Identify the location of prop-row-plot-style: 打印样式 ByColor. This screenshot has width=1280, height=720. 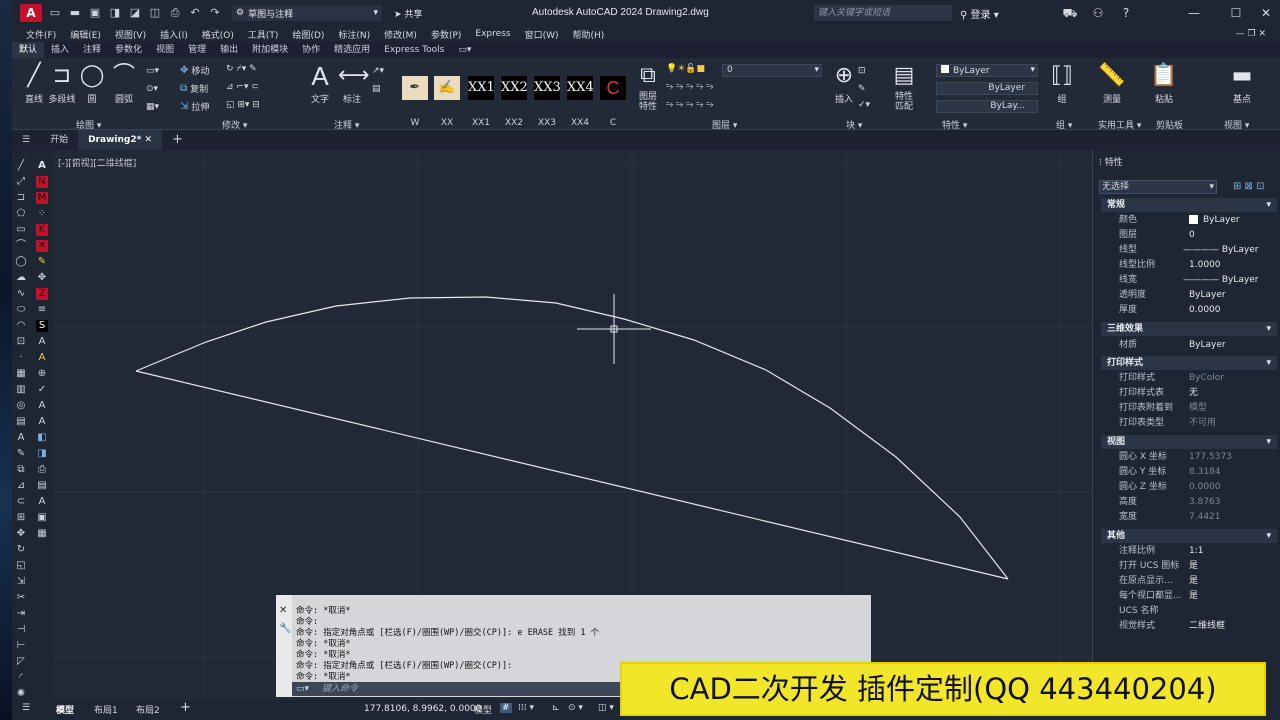
(1189, 378).